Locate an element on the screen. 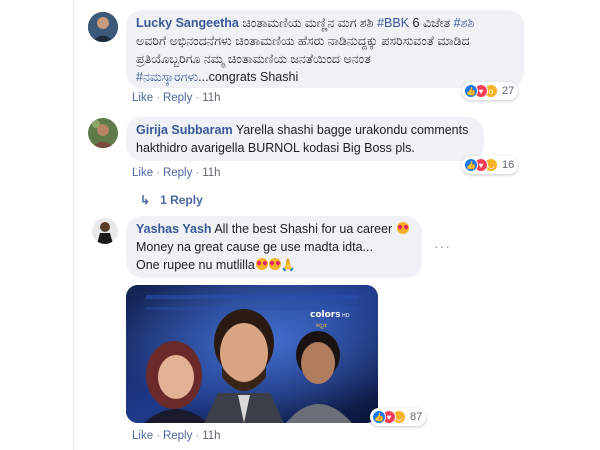 This screenshot has width=600, height=450. comment-text: ಚಿಂತಾಮಣಿಯ ಮಣ್ಣಿನ ಮಗ ಶಶಿ is located at coordinates (310, 23).